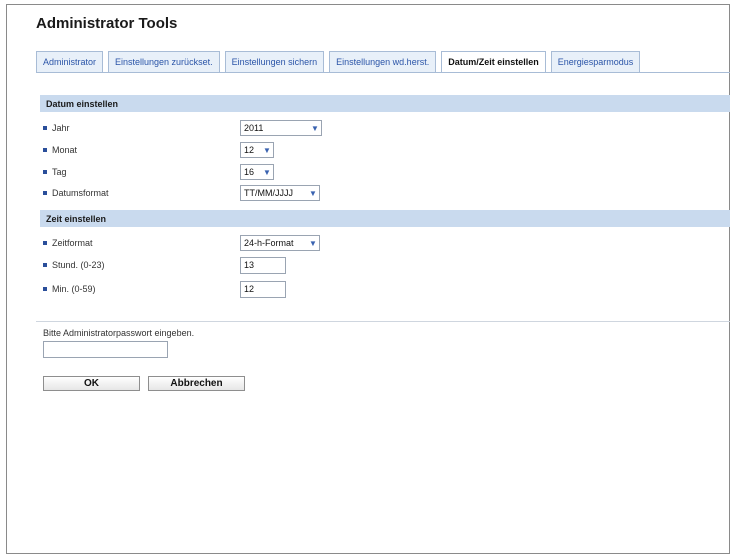 This screenshot has width=734, height=559. What do you see at coordinates (281, 128) in the screenshot?
I see `year-select: 2011 ▼` at bounding box center [281, 128].